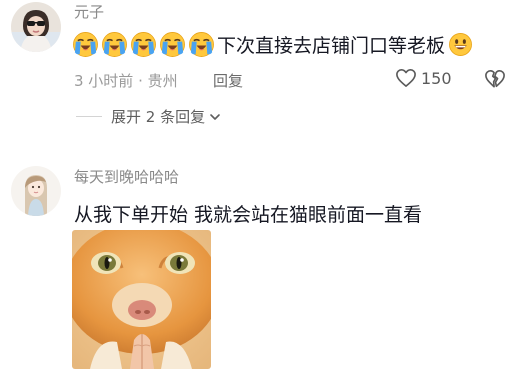  I want to click on heart-icon, so click(406, 78).